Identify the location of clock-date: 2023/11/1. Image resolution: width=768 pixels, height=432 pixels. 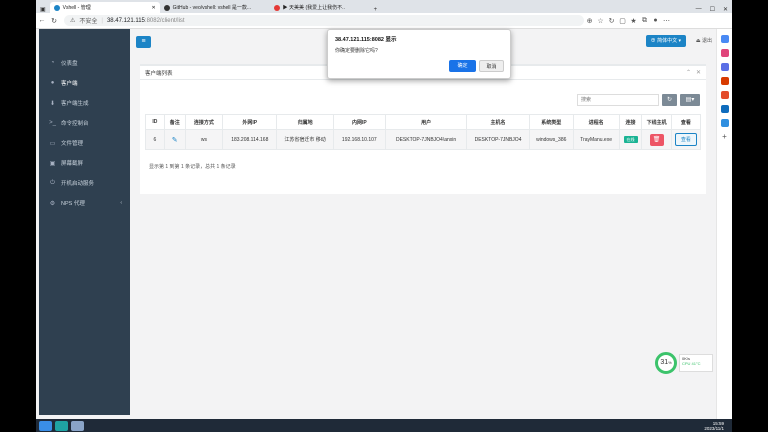
(714, 428).